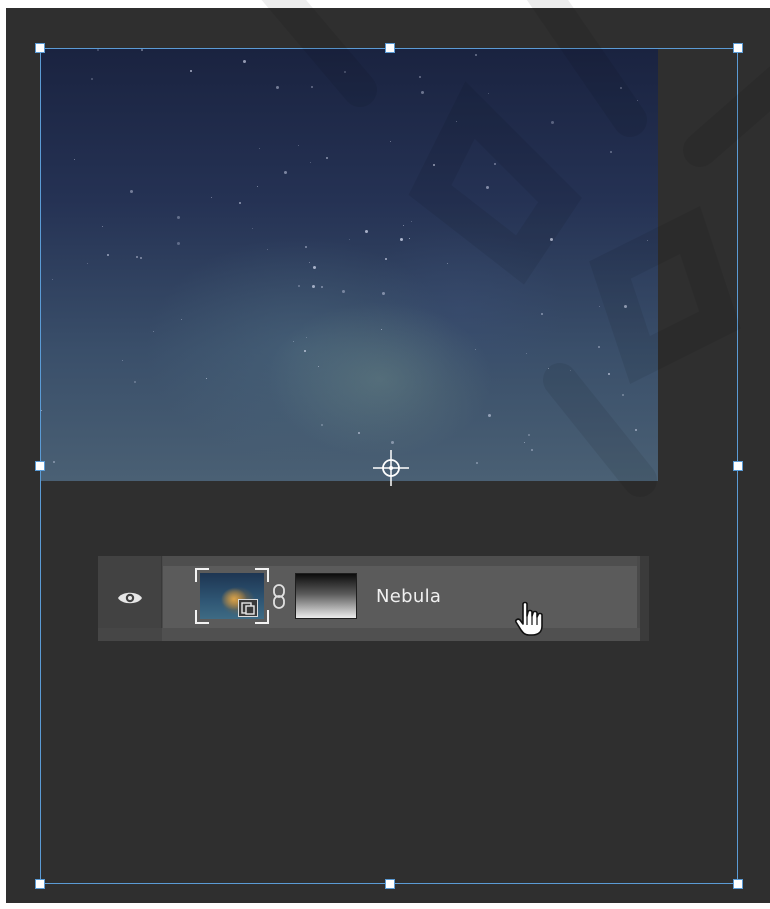 The height and width of the screenshot is (909, 770). What do you see at coordinates (408, 596) in the screenshot?
I see `layer-name: Nebula` at bounding box center [408, 596].